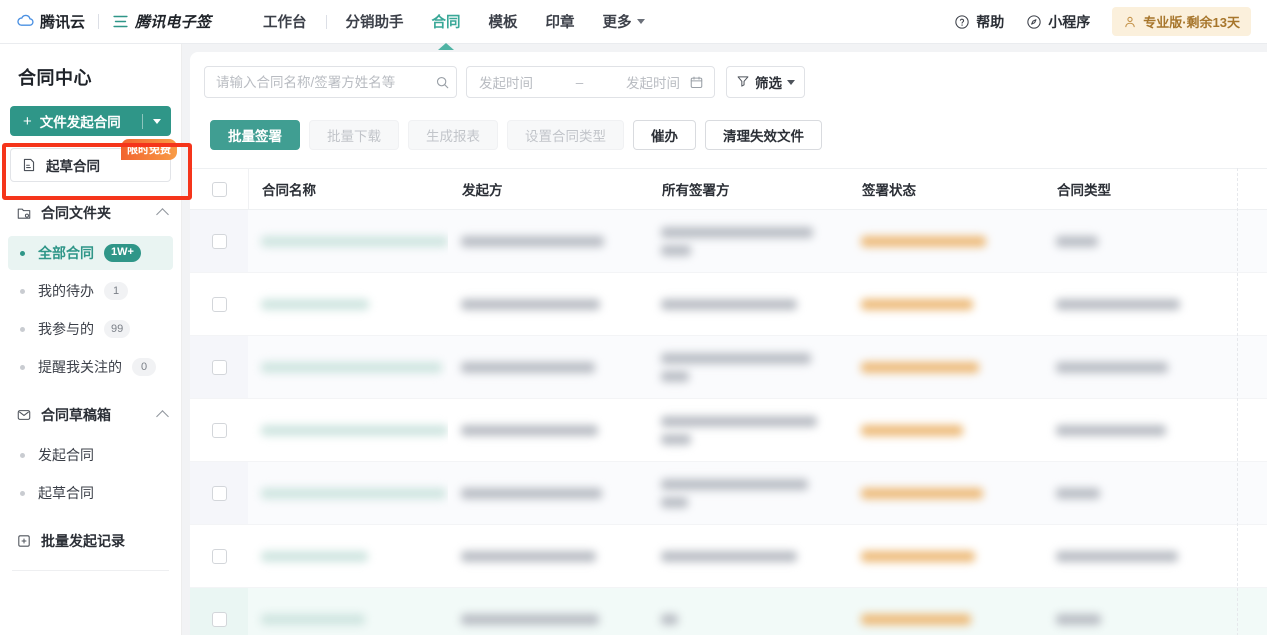 The height and width of the screenshot is (635, 1267). What do you see at coordinates (1134, 189) in the screenshot?
I see `column-header-contract-type: 合同类型` at bounding box center [1134, 189].